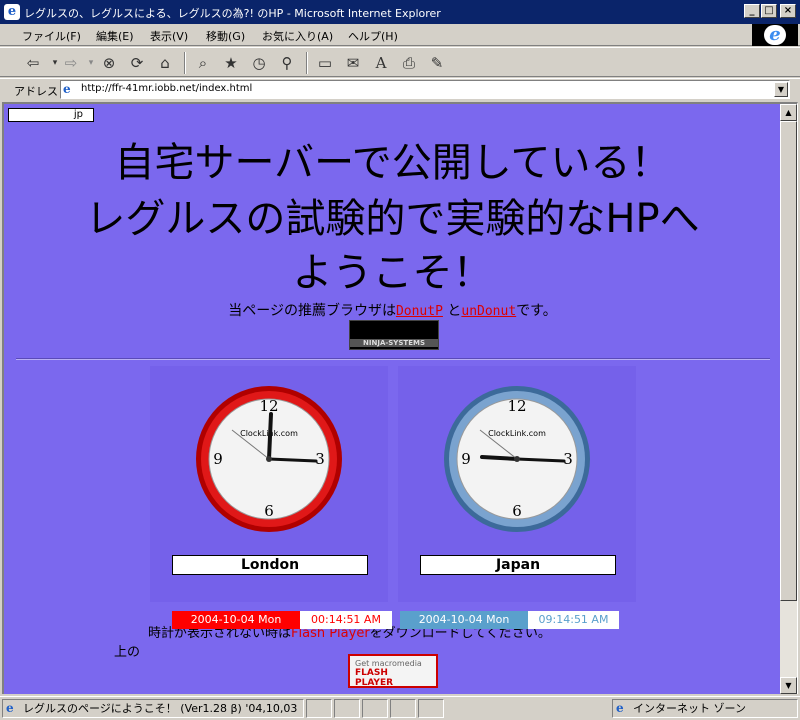 The height and width of the screenshot is (720, 800). Describe the element at coordinates (71, 63) in the screenshot. I see `forward-icon: ⇨` at that location.